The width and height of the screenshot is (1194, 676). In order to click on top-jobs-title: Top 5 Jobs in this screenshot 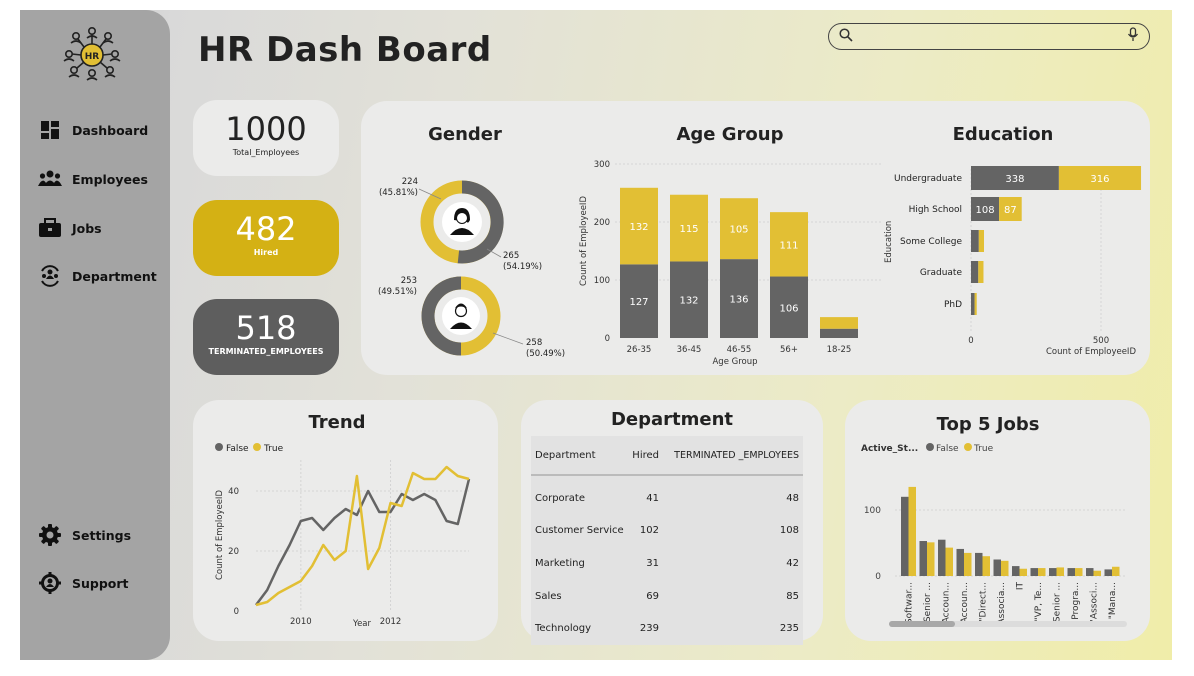, I will do `click(988, 424)`.